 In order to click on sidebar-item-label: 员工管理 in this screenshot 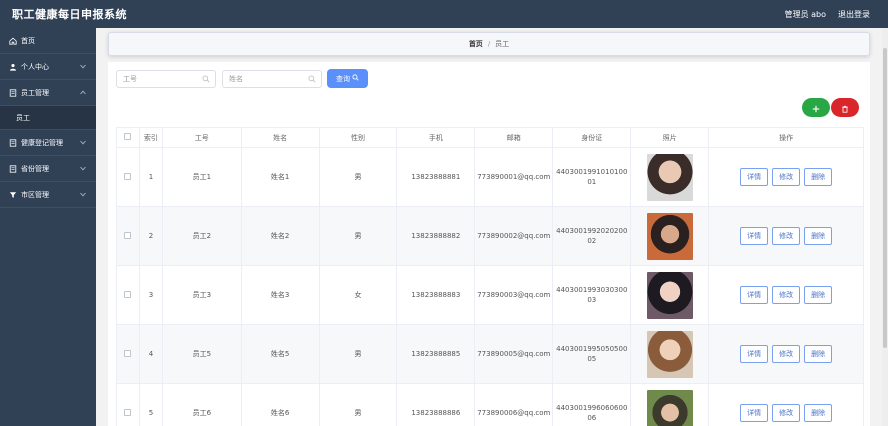, I will do `click(35, 92)`.